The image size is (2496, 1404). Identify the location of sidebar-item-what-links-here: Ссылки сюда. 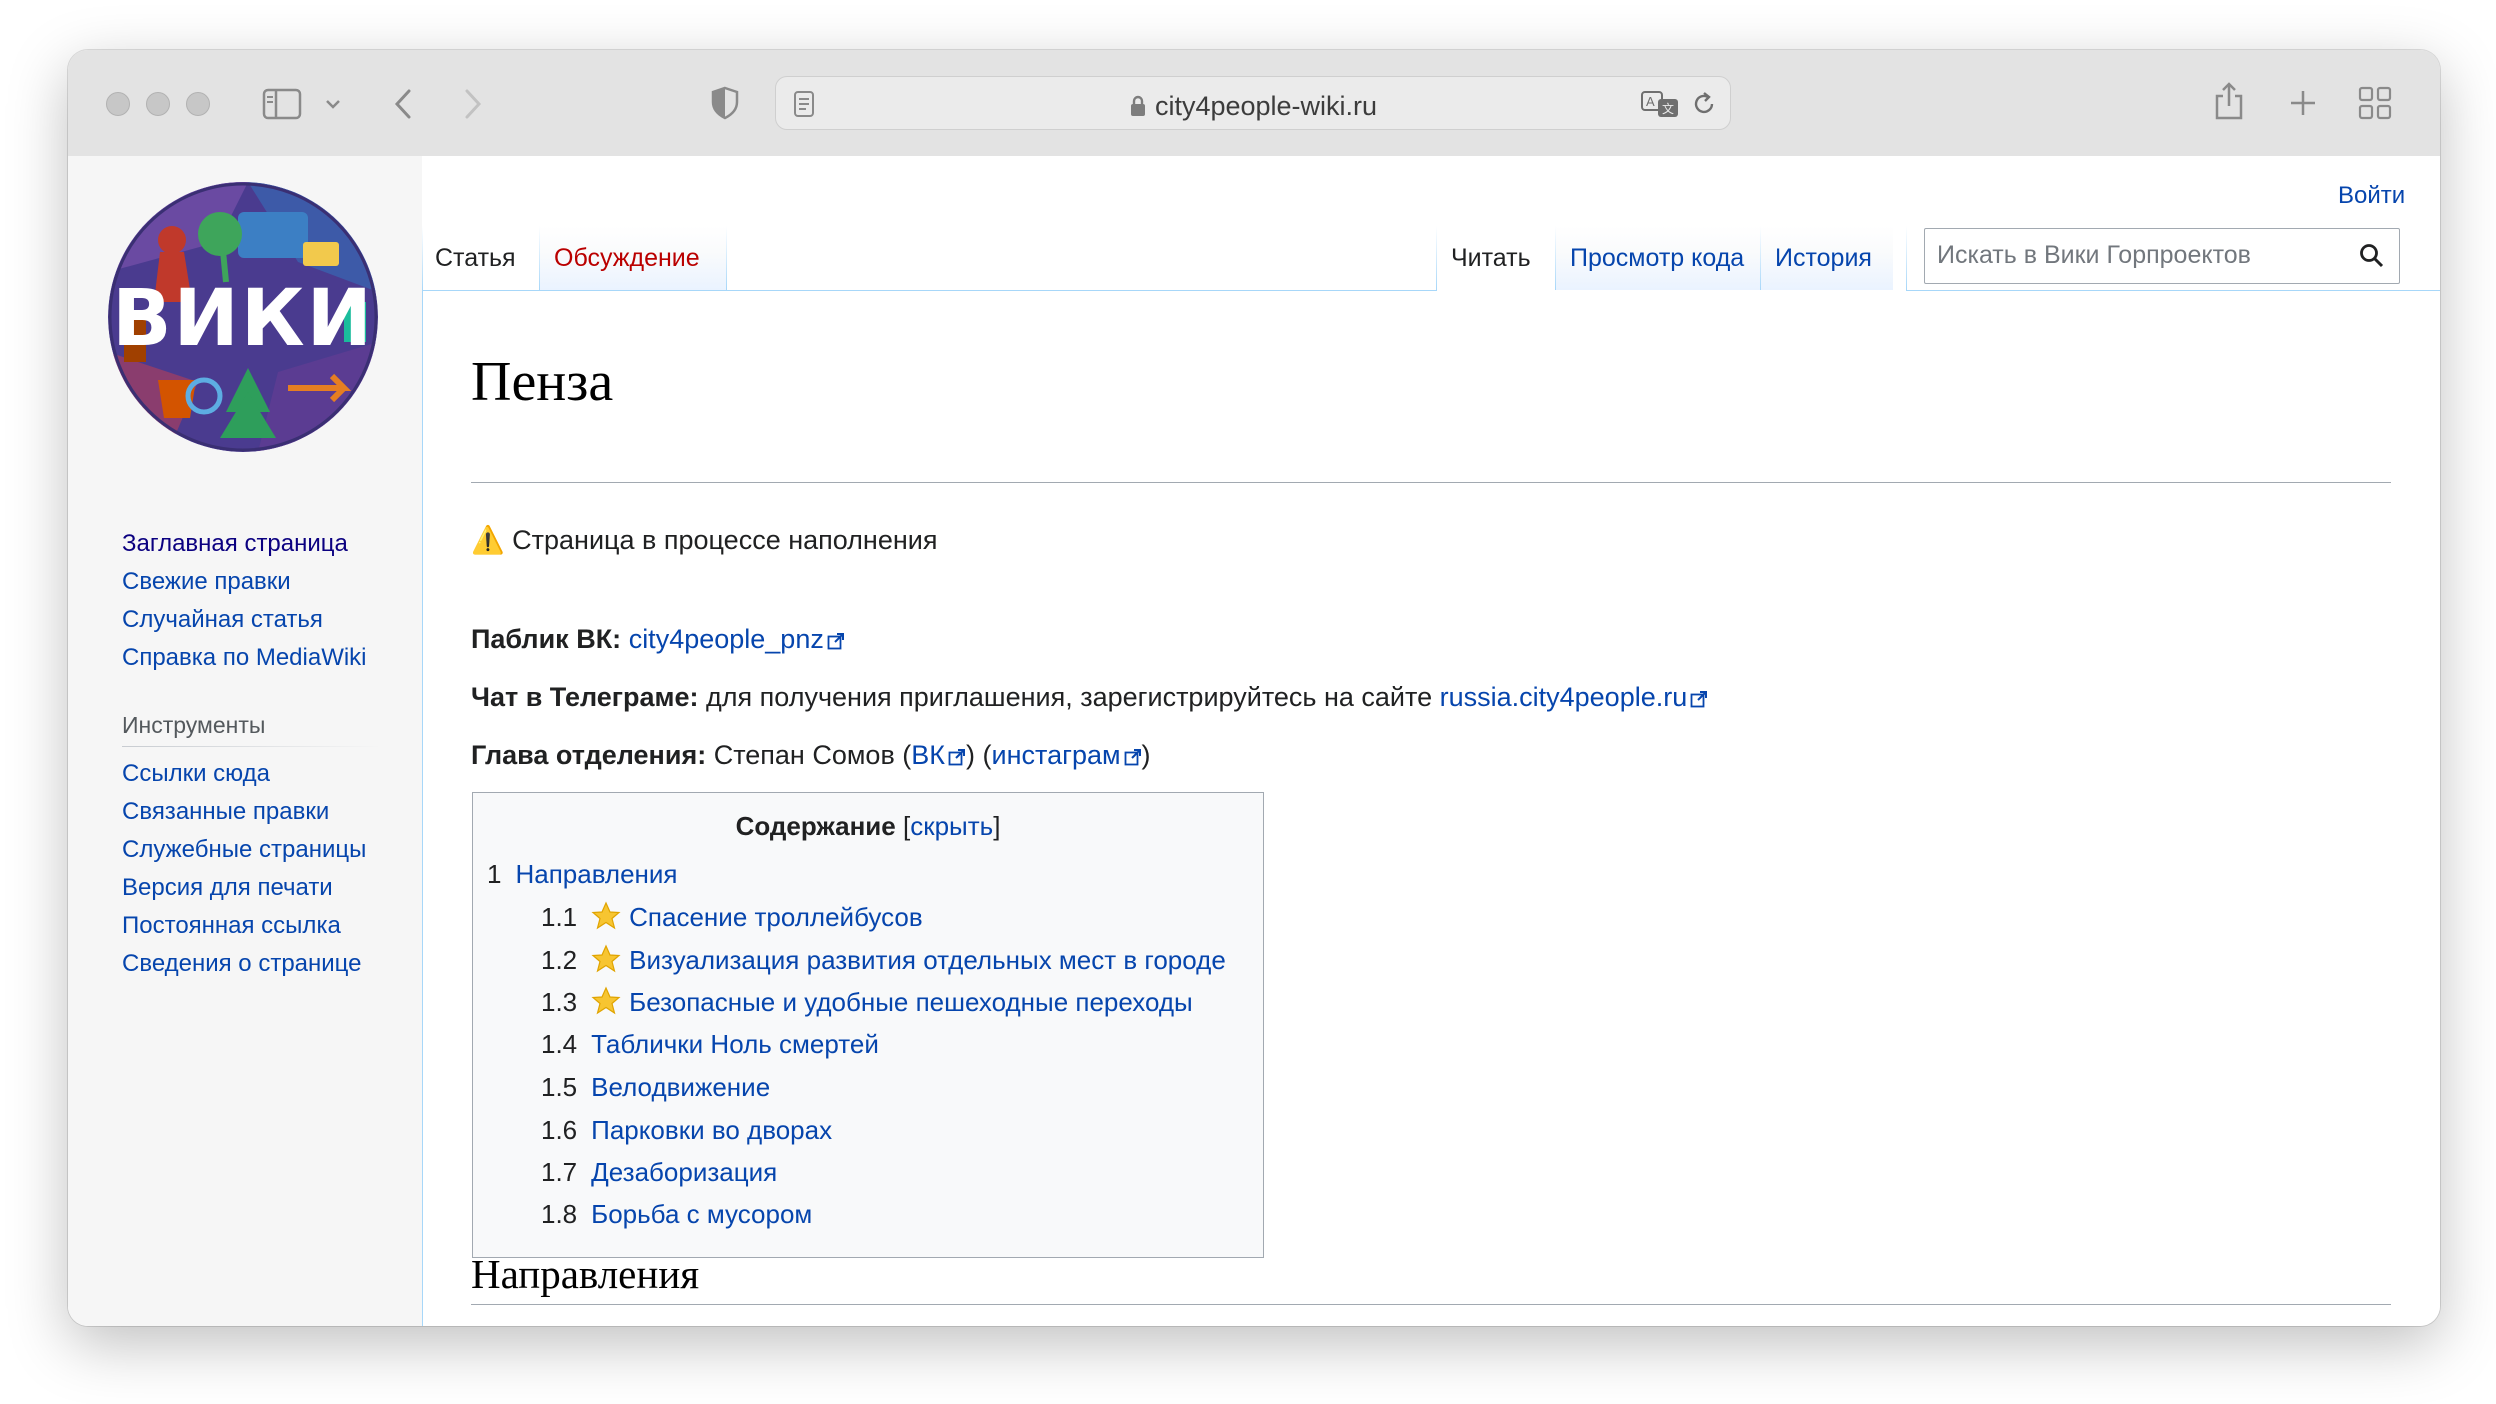
(196, 774).